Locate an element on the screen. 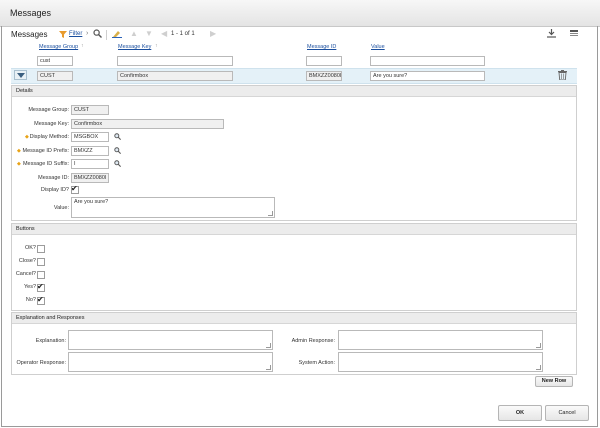  ok-checkbox is located at coordinates (41, 249).